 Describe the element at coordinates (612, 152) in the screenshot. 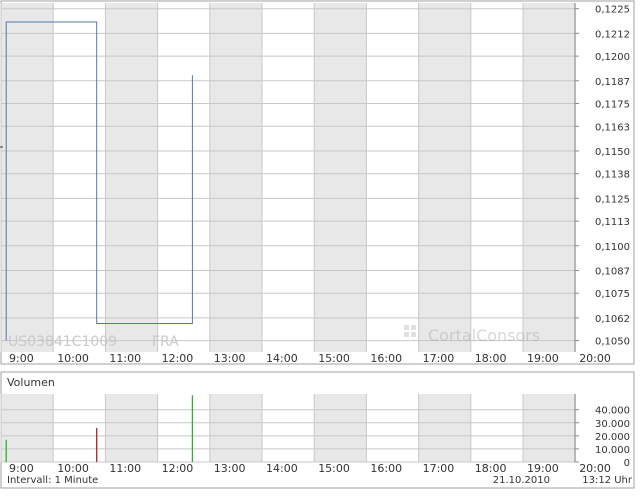

I see `price-y-tick-label: 0,1150` at that location.